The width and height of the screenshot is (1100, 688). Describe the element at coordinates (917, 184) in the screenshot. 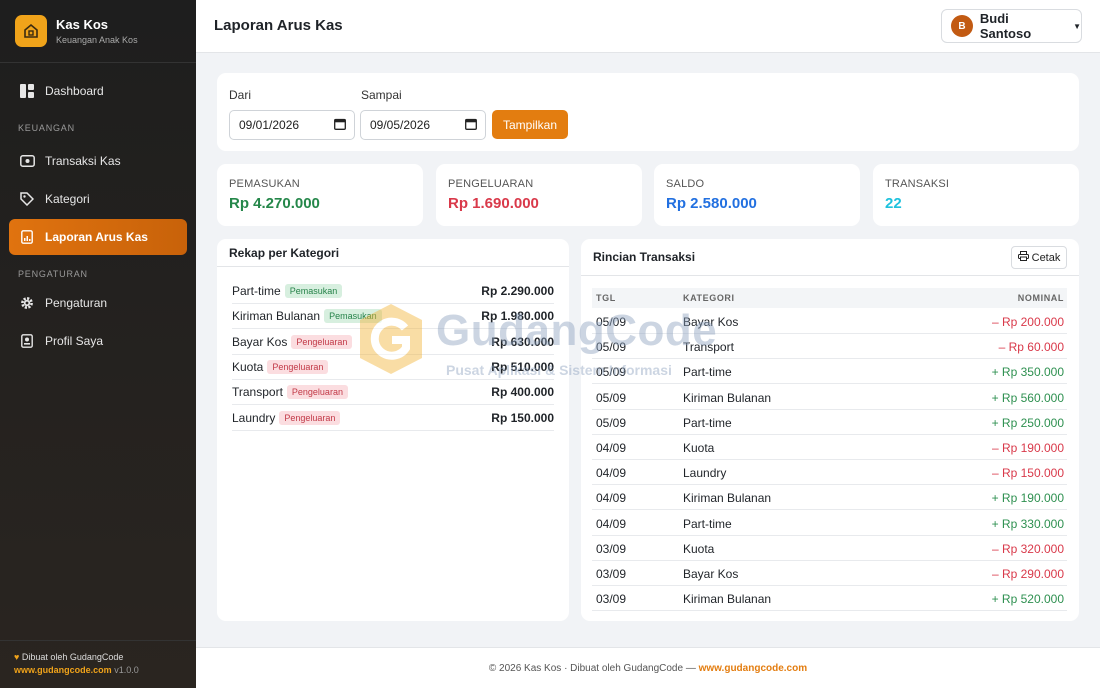

I see `stat-label: TRANSAKSI` at that location.